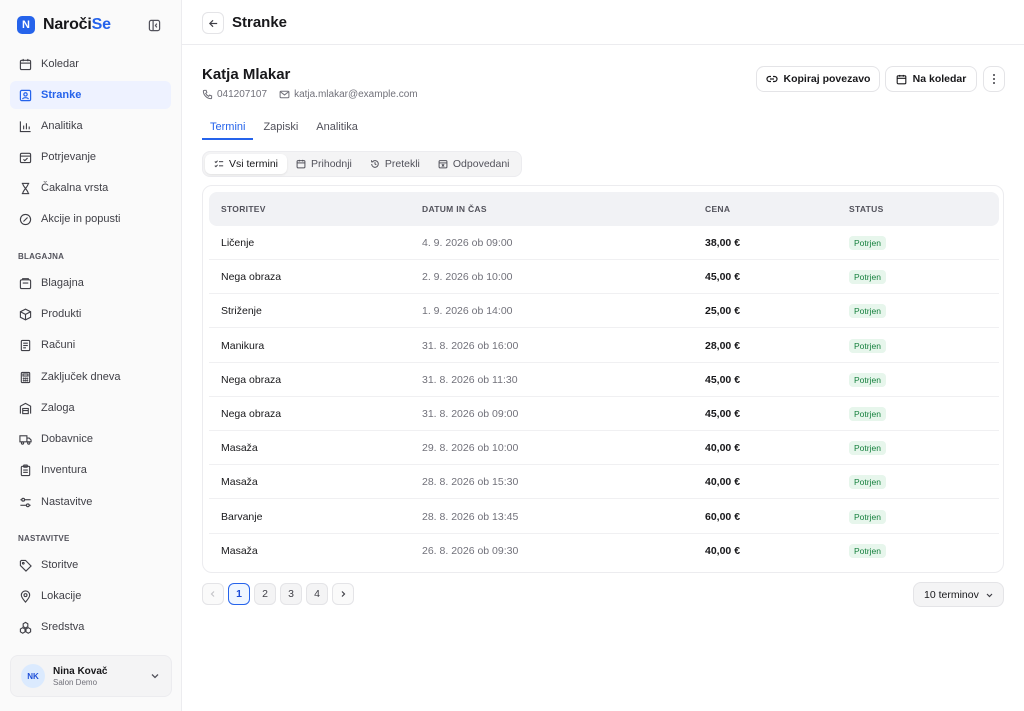 The width and height of the screenshot is (1024, 711). Describe the element at coordinates (90, 502) in the screenshot. I see `sidebar-item-blagajna-nastavitve: Nastavitve` at that location.